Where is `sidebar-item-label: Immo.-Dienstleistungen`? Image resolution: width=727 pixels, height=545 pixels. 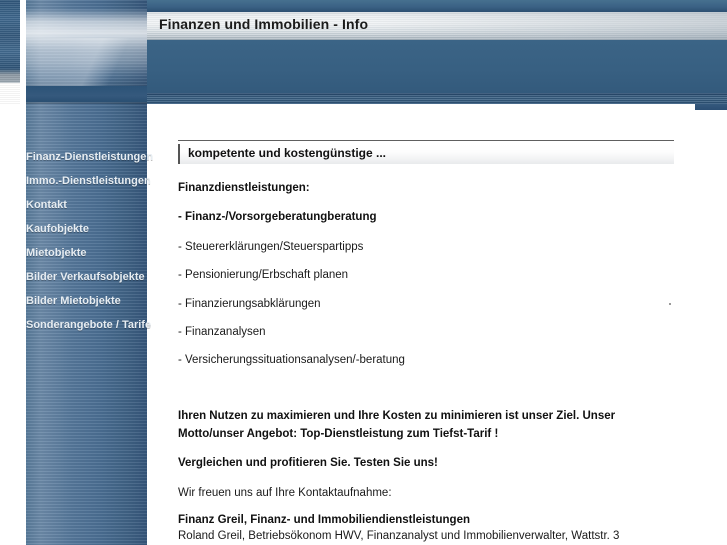
sidebar-item-label: Immo.-Dienstleistungen is located at coordinates (88, 181).